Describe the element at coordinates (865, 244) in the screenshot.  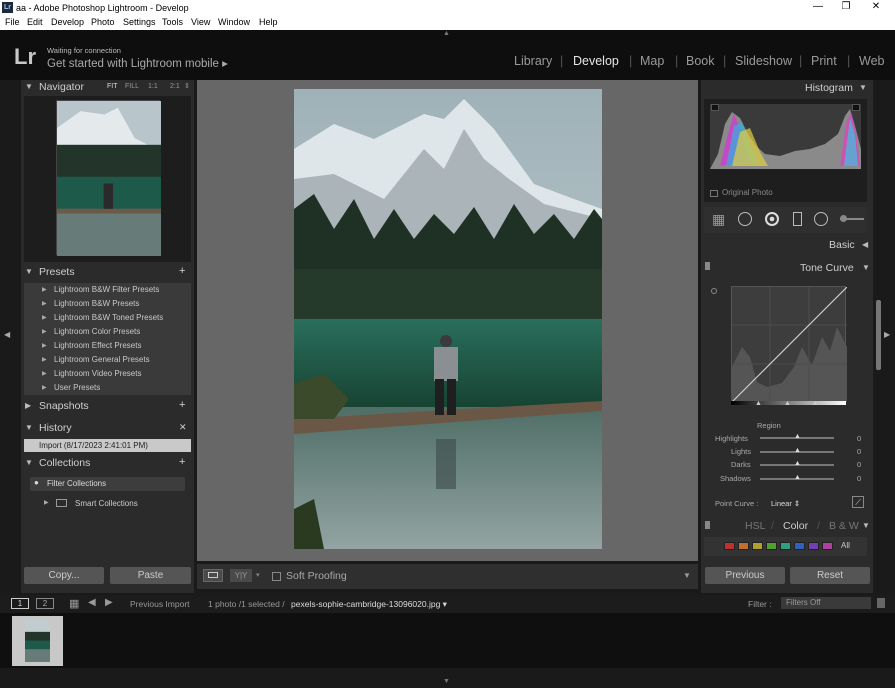
I see `basic-expand-icon: ◀` at that location.